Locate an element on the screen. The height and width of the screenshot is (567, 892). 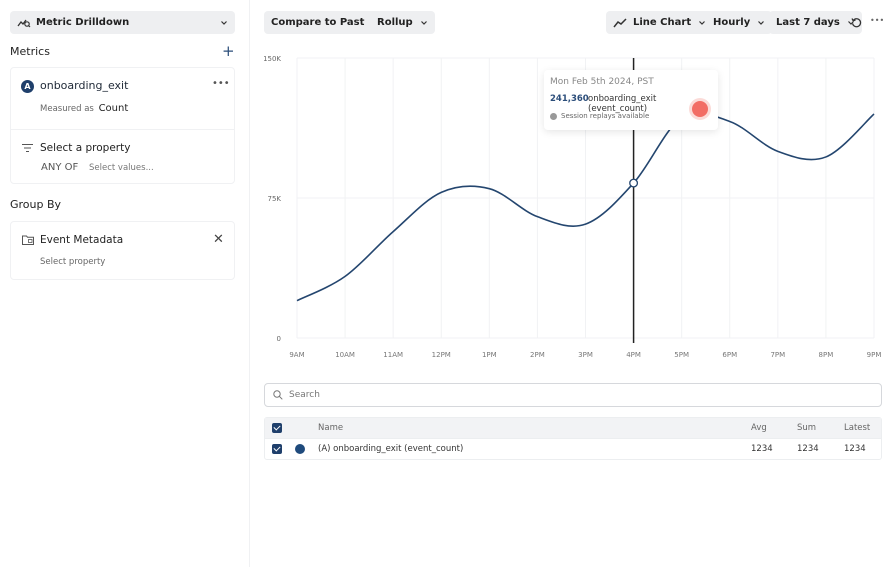
header-sum: Sum is located at coordinates (806, 428).